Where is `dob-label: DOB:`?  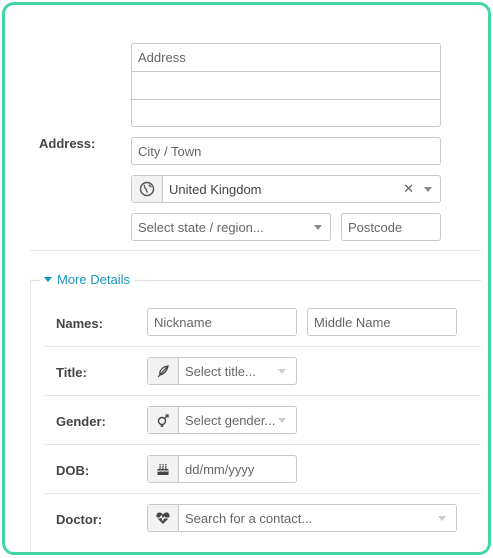 dob-label: DOB: is located at coordinates (73, 470).